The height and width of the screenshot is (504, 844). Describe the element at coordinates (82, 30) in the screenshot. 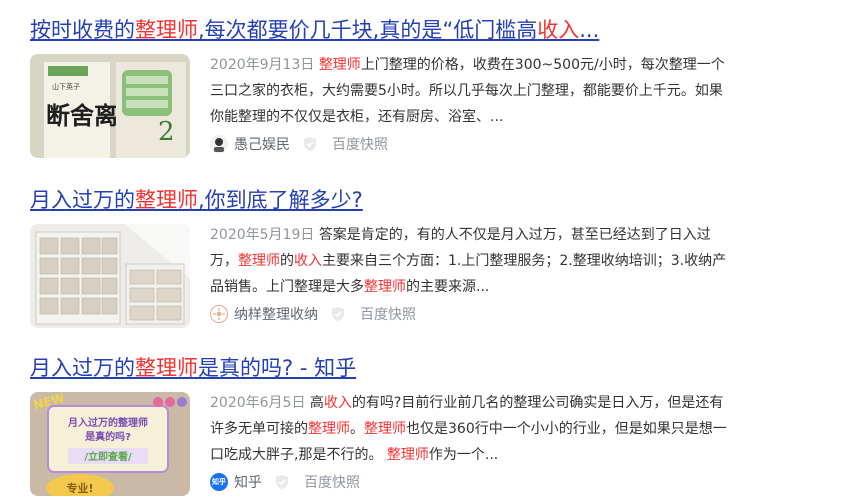

I see `title-text: 按时收费的` at that location.